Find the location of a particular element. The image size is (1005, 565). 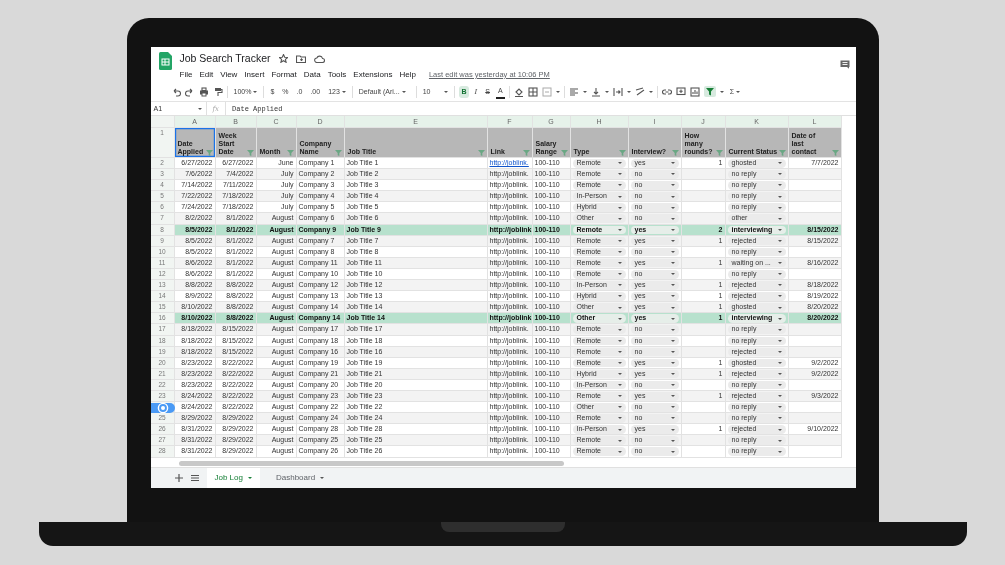

filter-icon is located at coordinates (709, 91).